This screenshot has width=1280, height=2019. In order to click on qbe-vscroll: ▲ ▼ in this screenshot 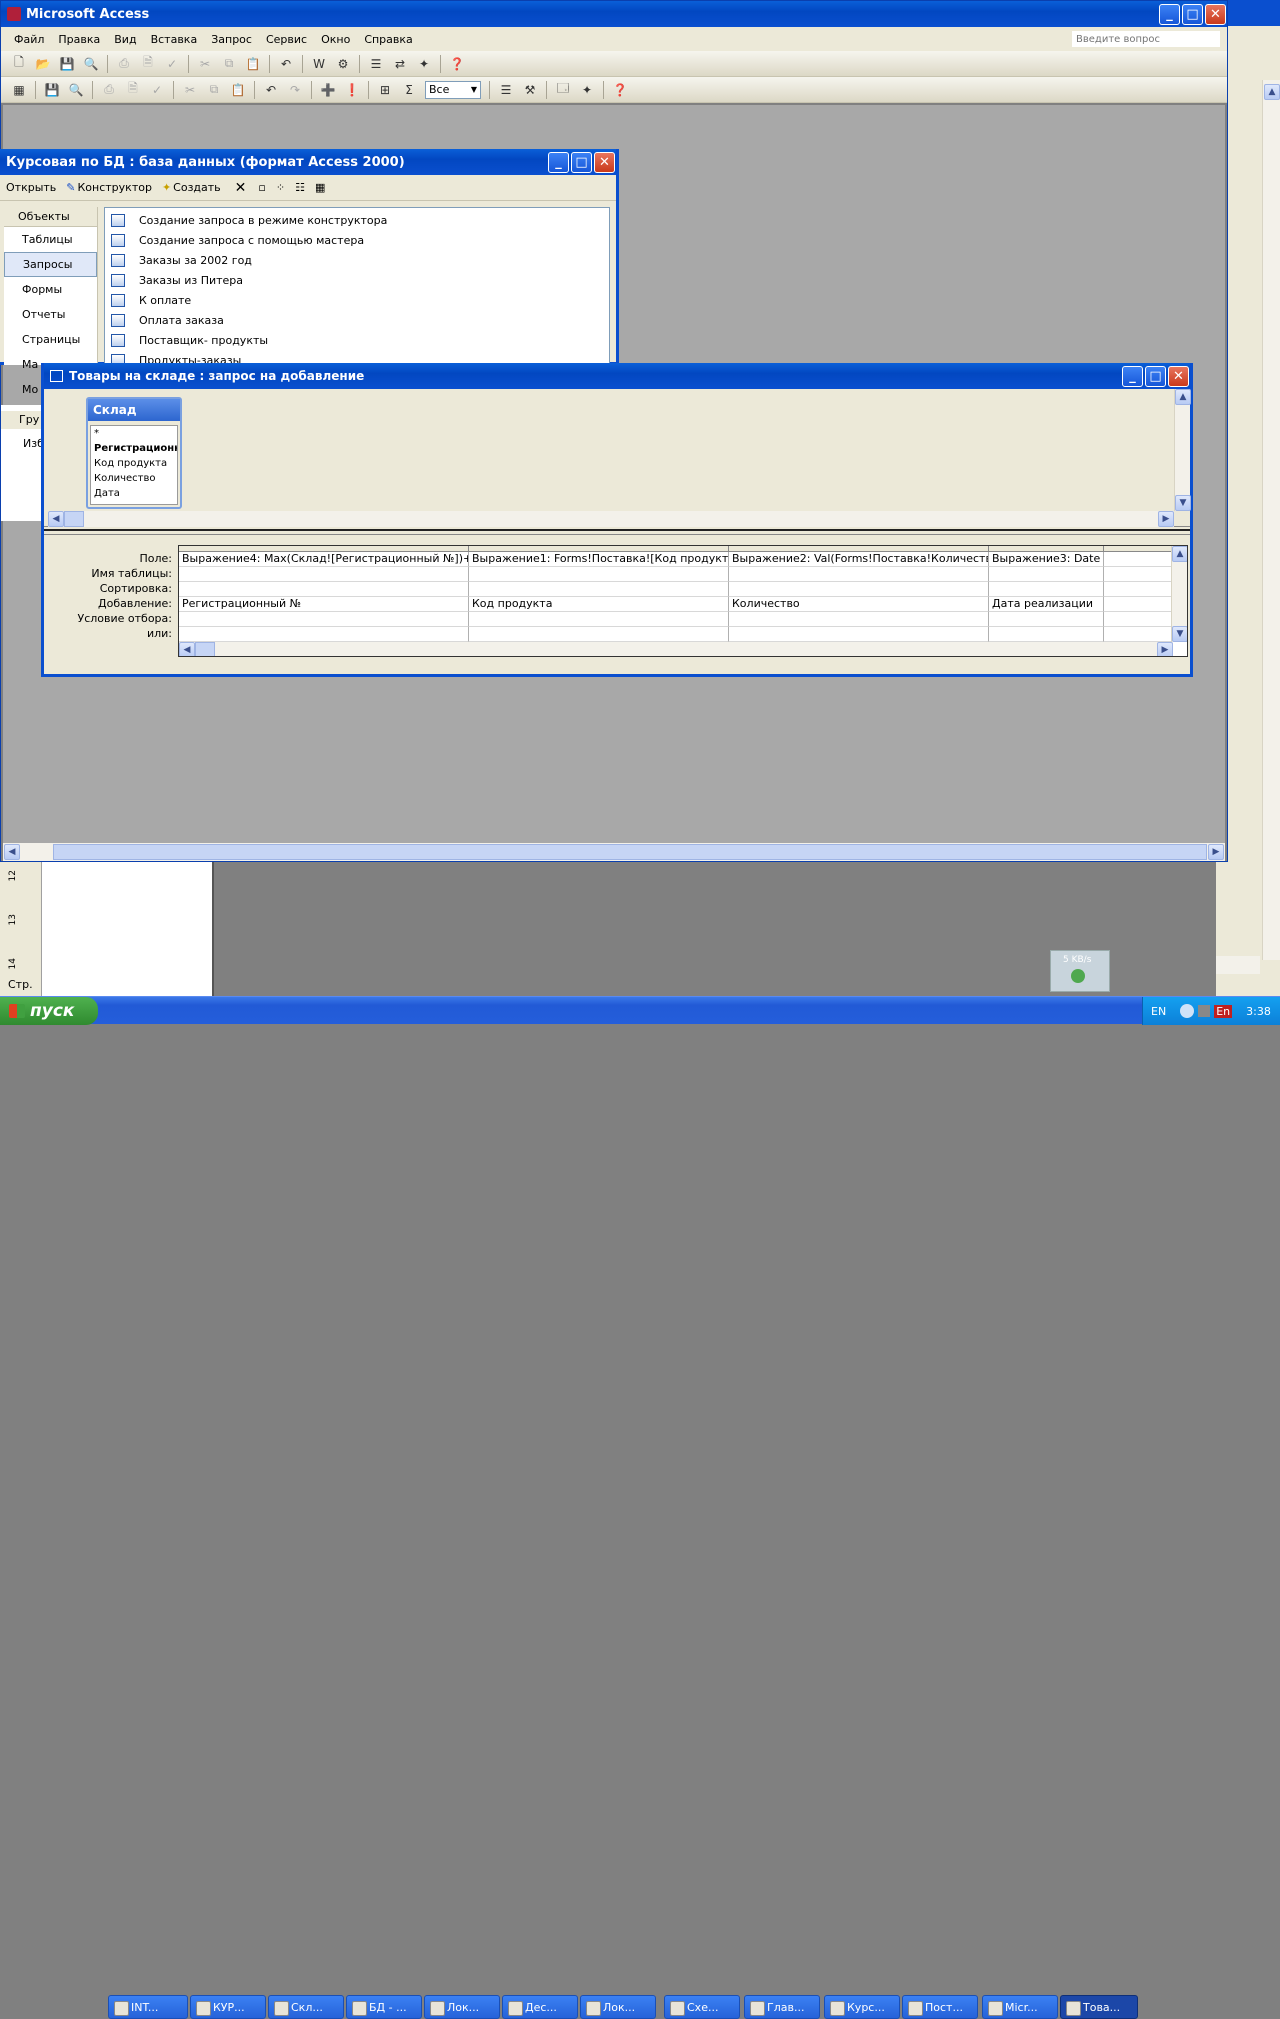, I will do `click(1179, 594)`.